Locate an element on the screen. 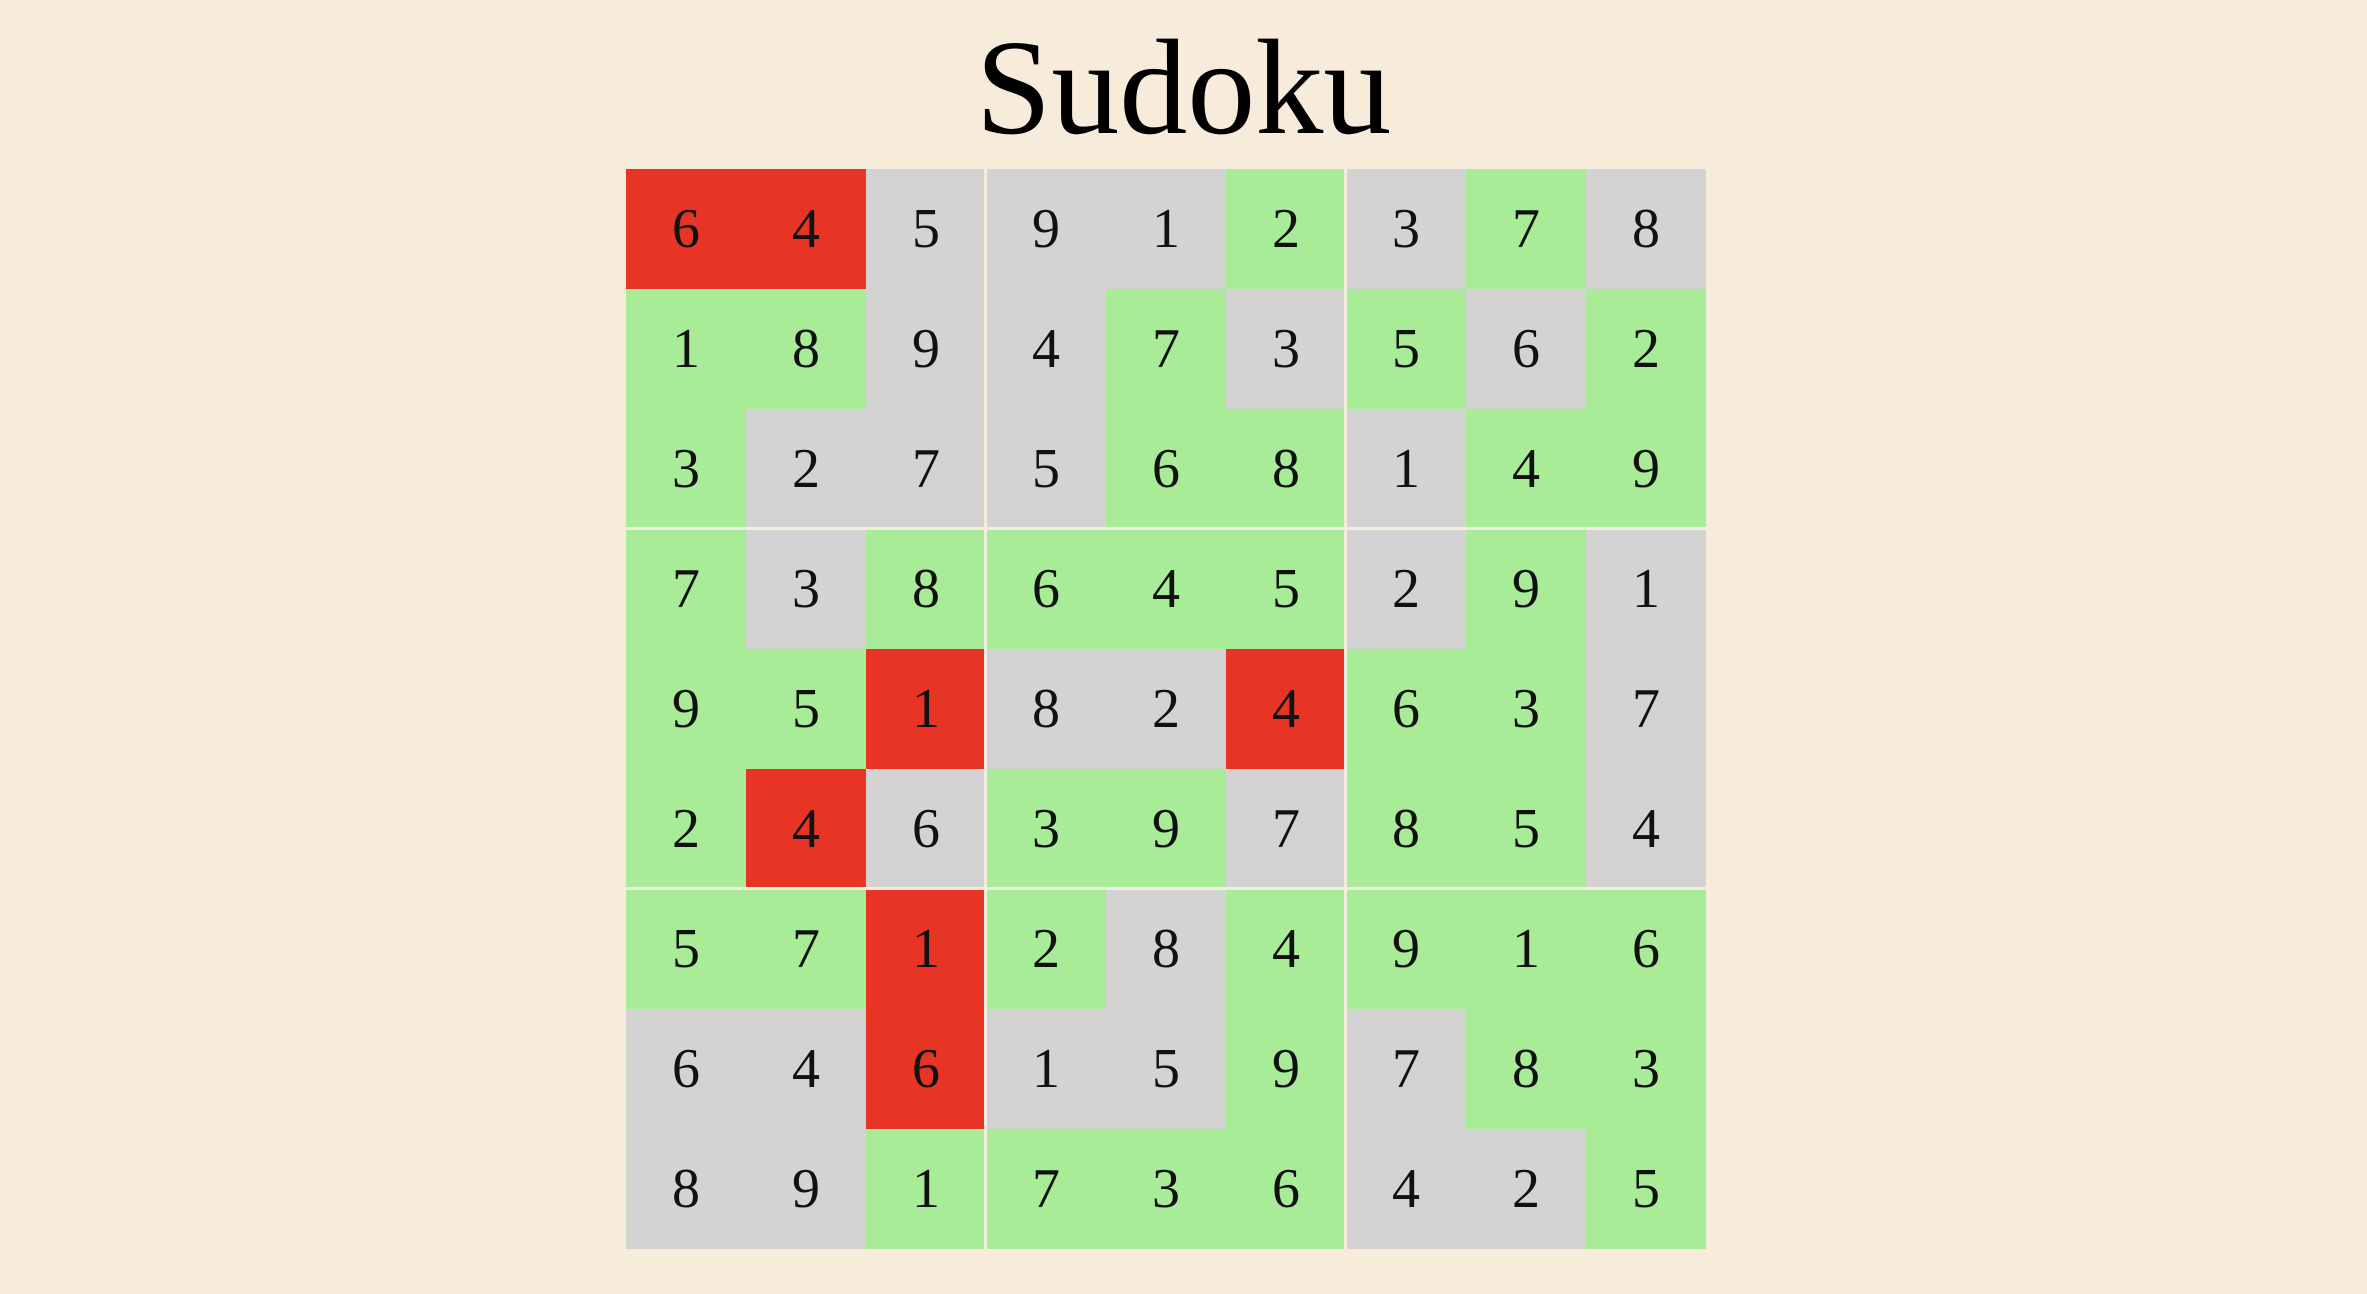 The width and height of the screenshot is (2367, 1294). sudoku-cell-r6-c9: 4 is located at coordinates (1646, 829).